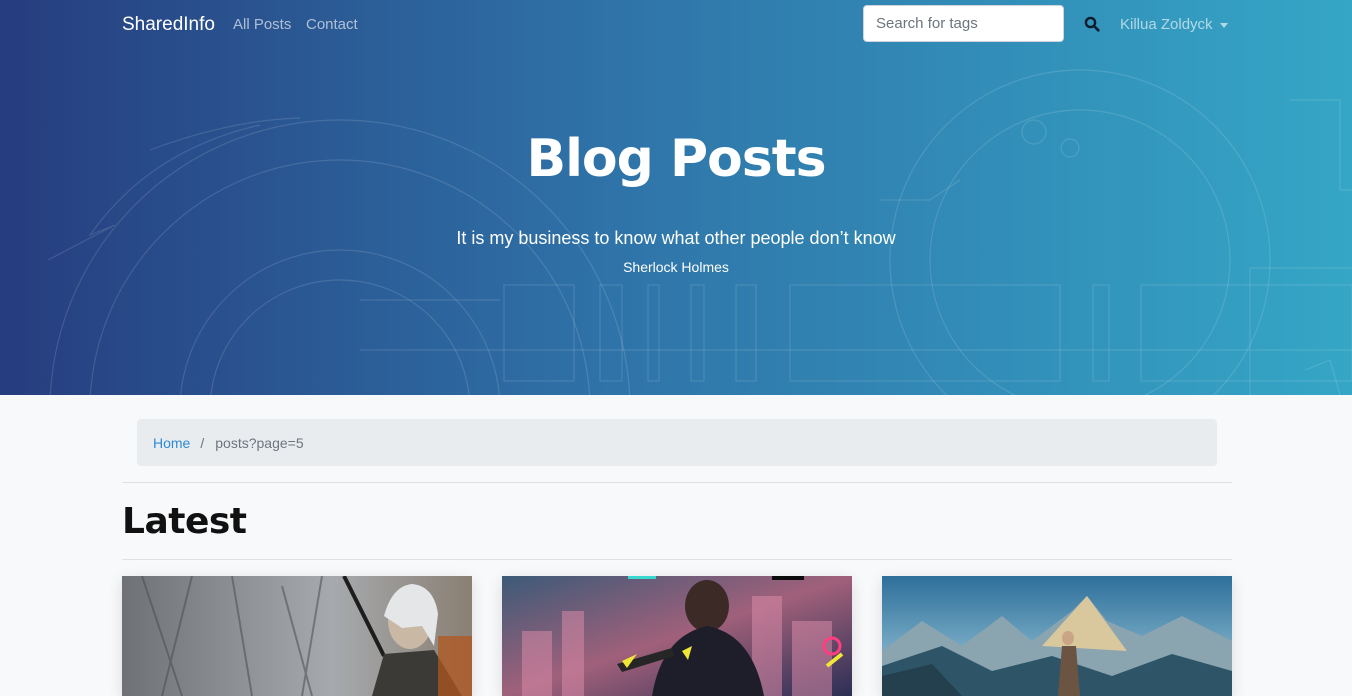  What do you see at coordinates (1223, 25) in the screenshot?
I see `caret-down-icon` at bounding box center [1223, 25].